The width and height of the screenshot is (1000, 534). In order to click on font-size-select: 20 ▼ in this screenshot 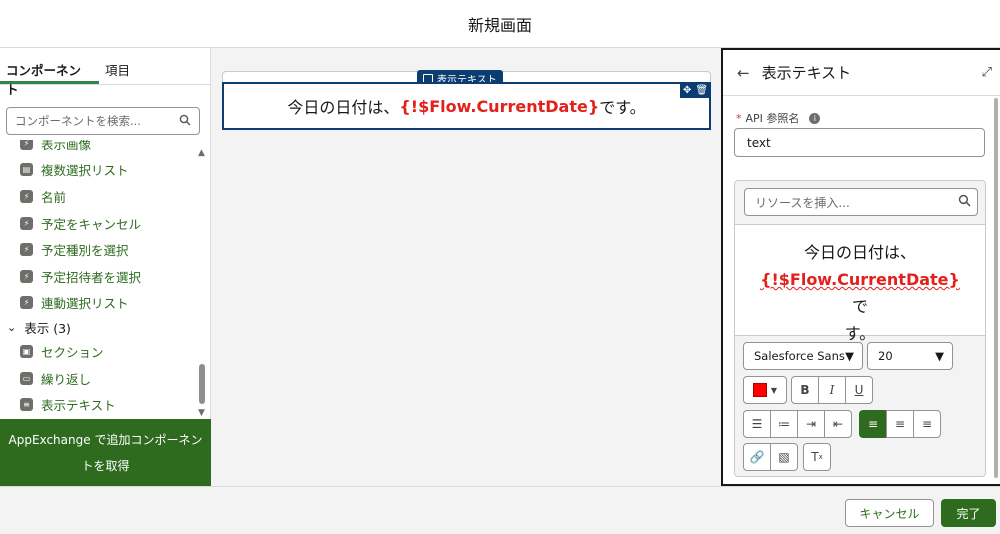, I will do `click(910, 356)`.